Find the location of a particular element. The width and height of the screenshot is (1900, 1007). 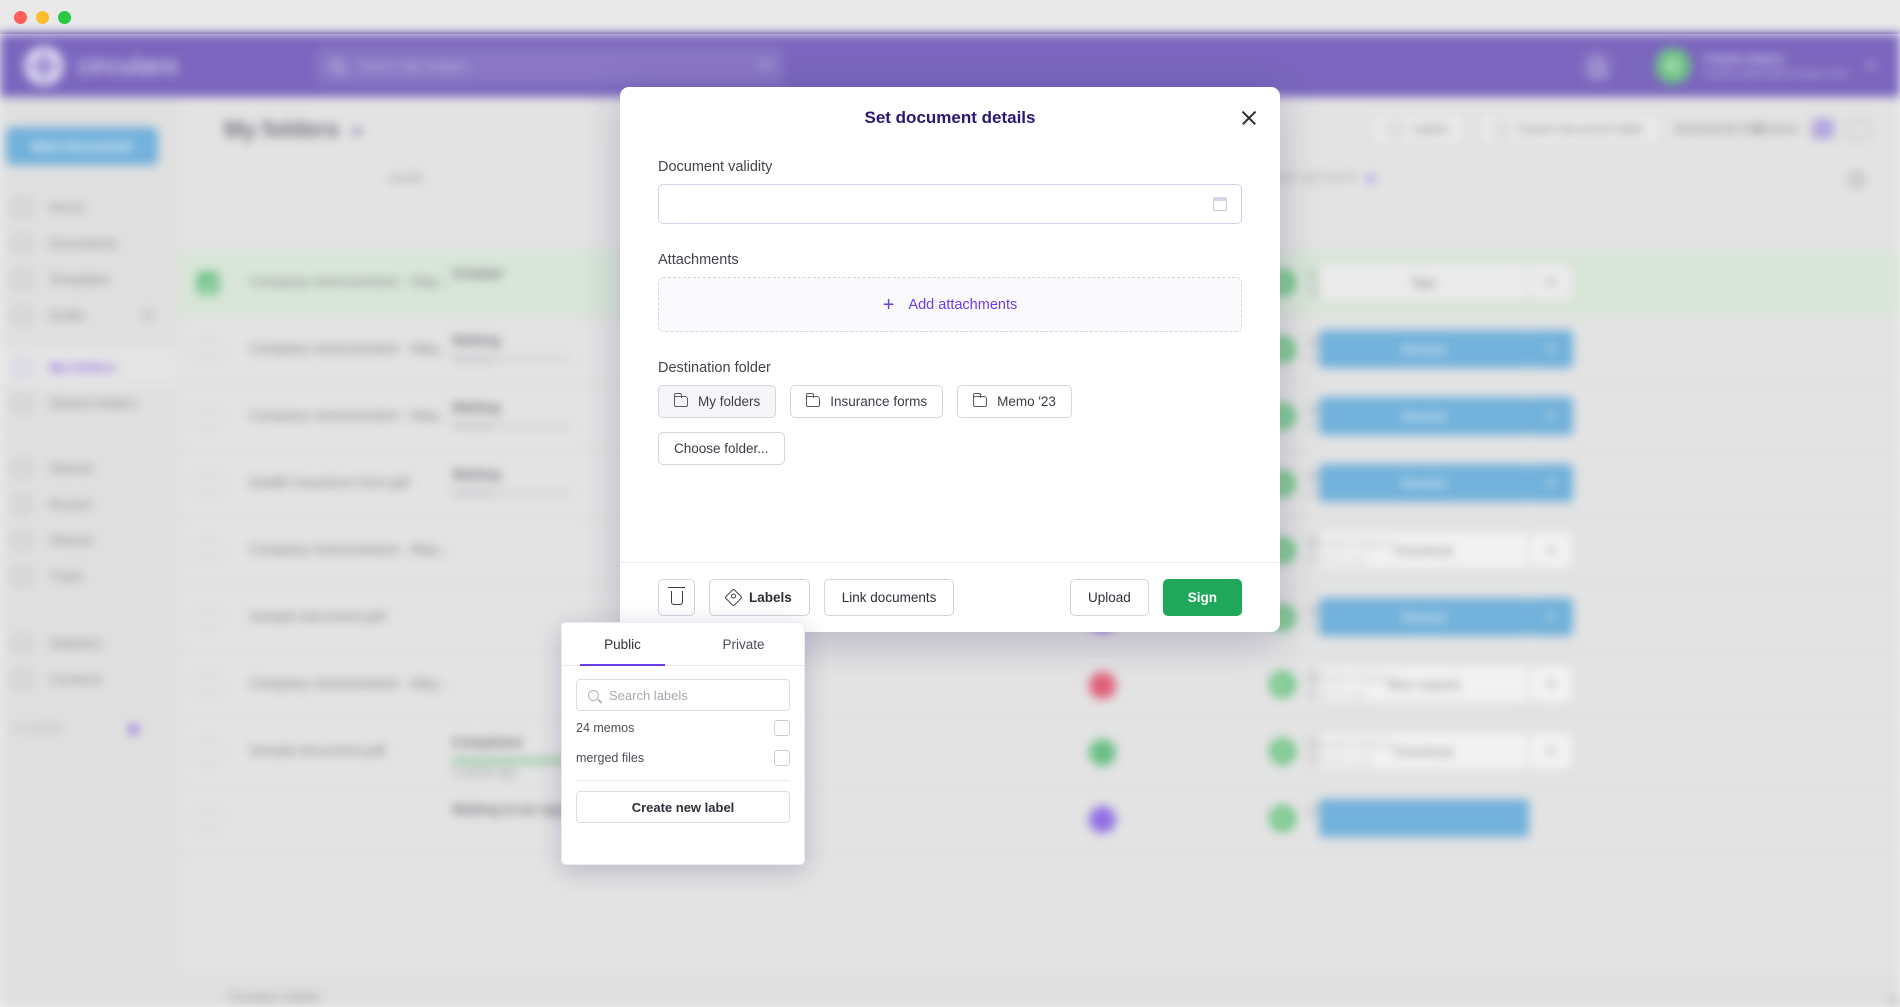

tag-icon is located at coordinates (733, 597).